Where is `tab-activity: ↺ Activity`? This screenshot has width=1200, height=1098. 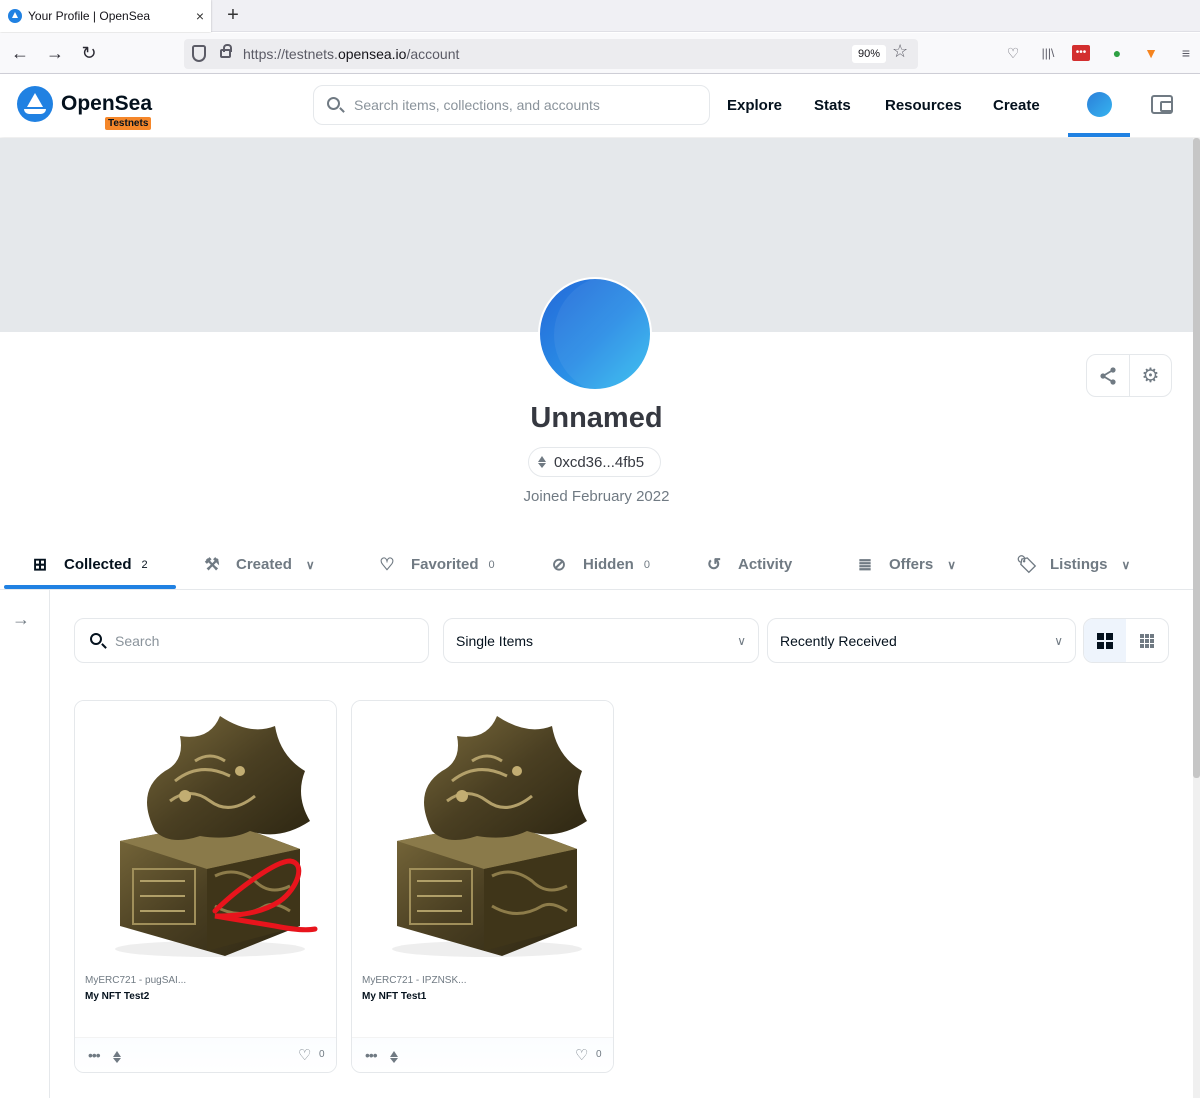 tab-activity: ↺ Activity is located at coordinates (748, 564).